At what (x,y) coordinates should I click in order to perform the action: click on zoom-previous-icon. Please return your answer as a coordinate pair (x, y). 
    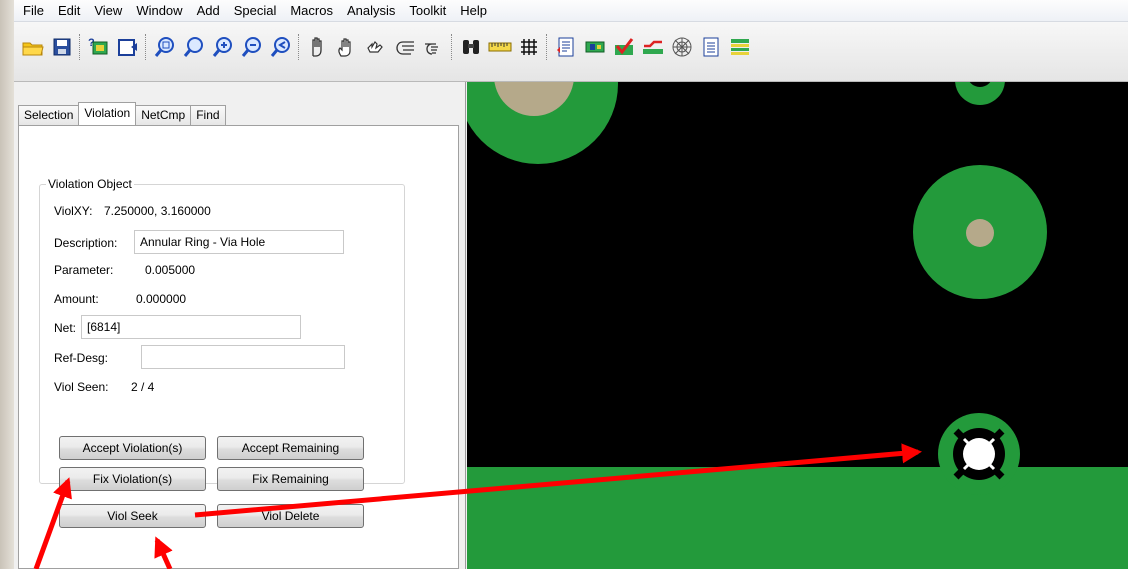
    Looking at the image, I should click on (280, 47).